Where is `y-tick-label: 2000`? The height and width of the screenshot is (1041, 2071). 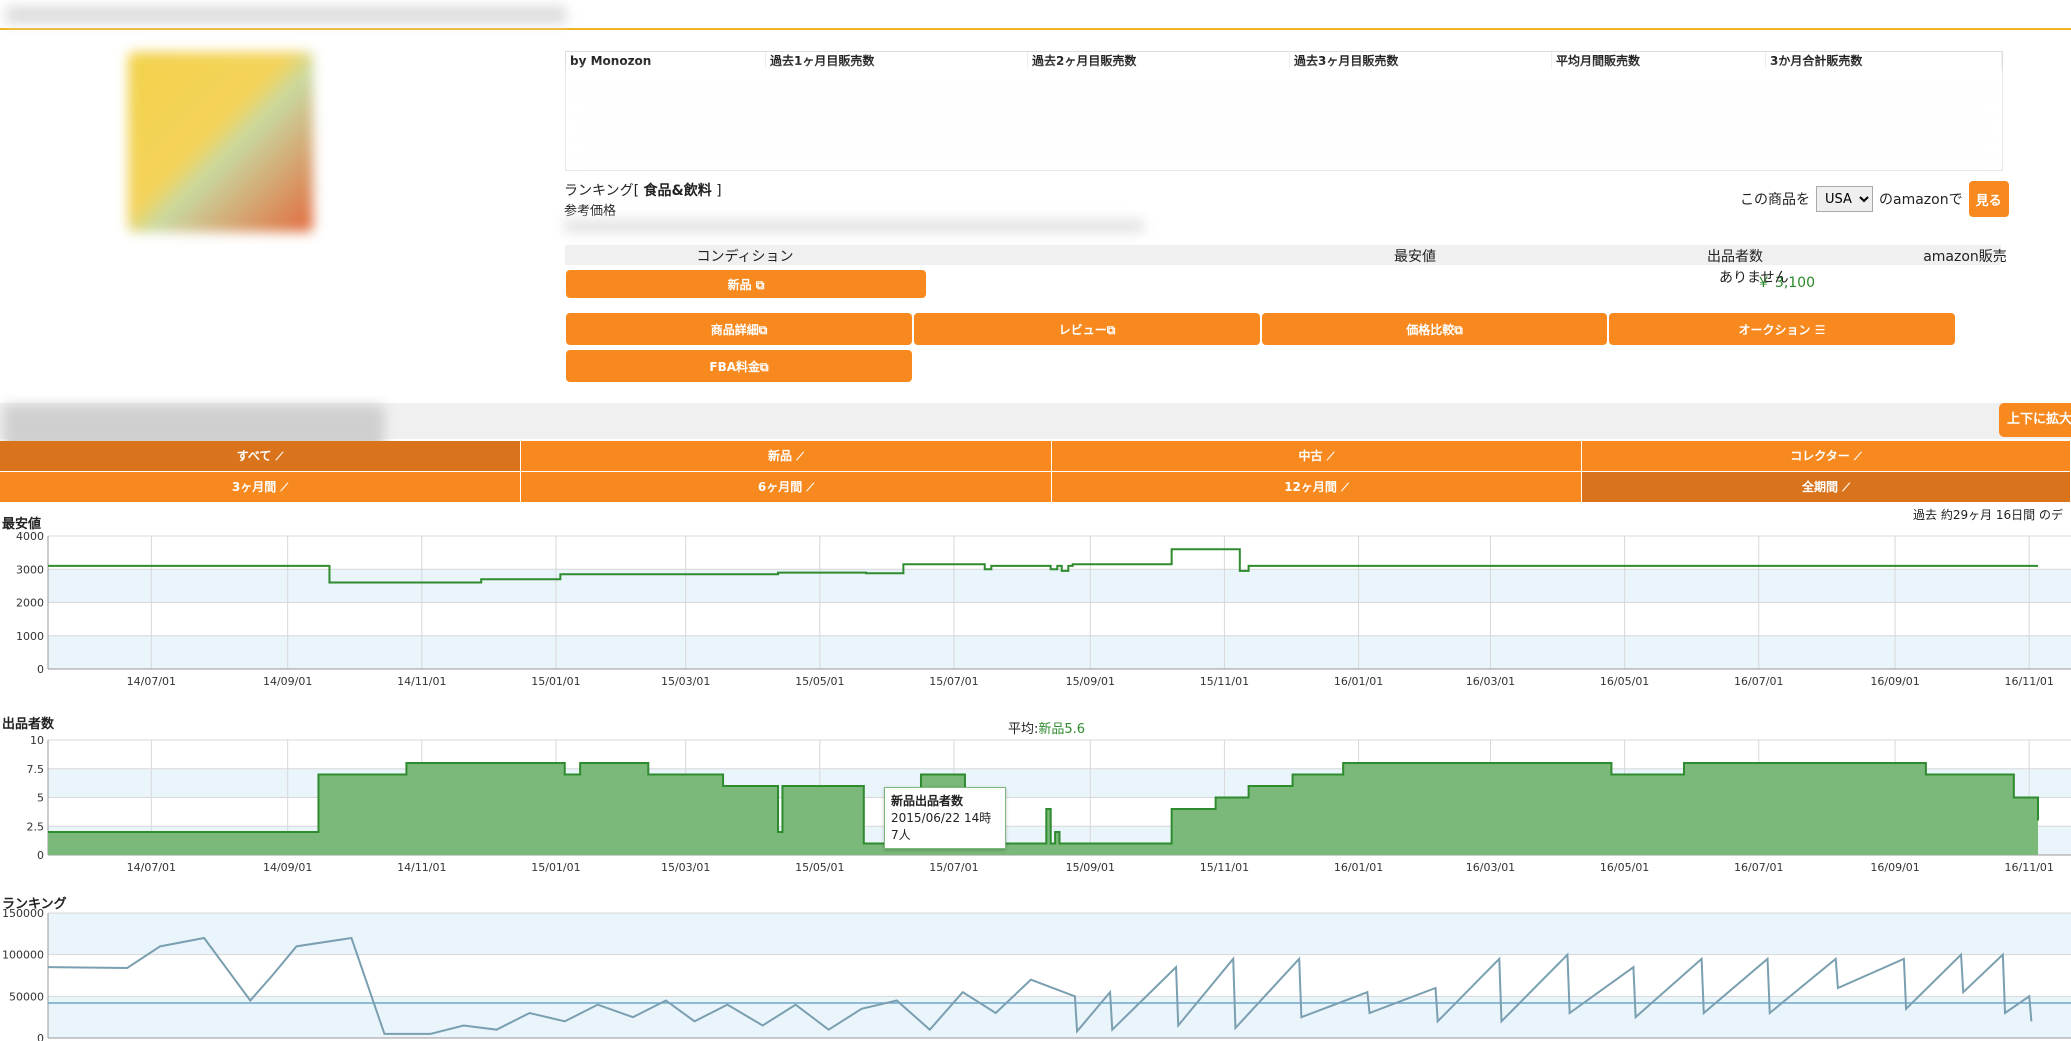 y-tick-label: 2000 is located at coordinates (30, 603).